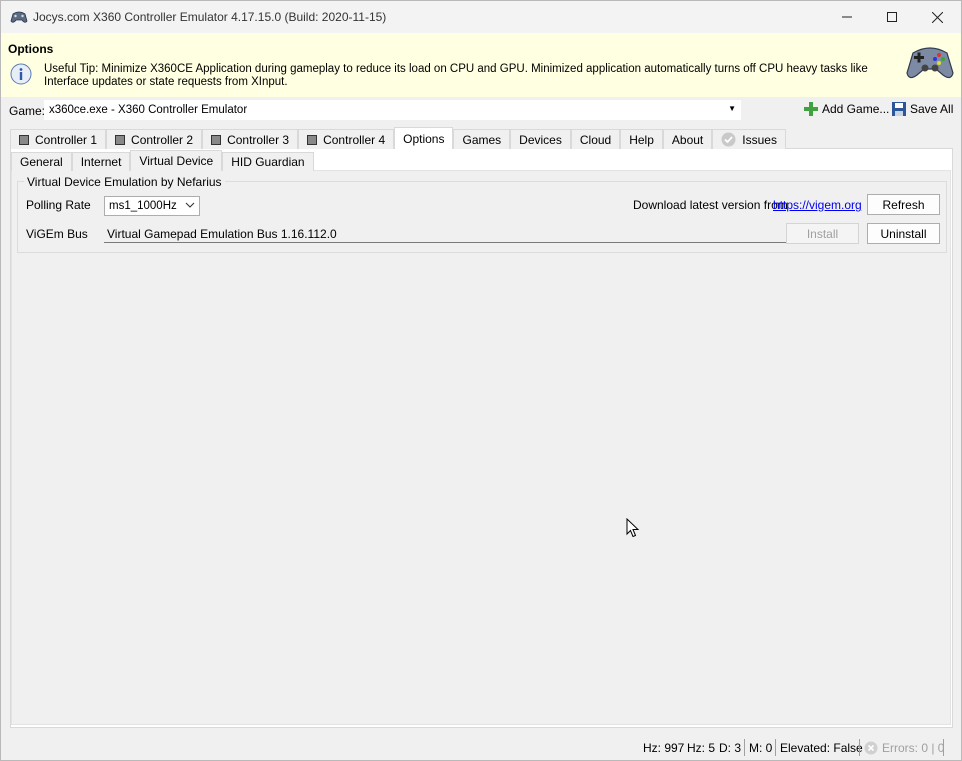 This screenshot has height=761, width=962. I want to click on tab-issues: Issues, so click(749, 139).